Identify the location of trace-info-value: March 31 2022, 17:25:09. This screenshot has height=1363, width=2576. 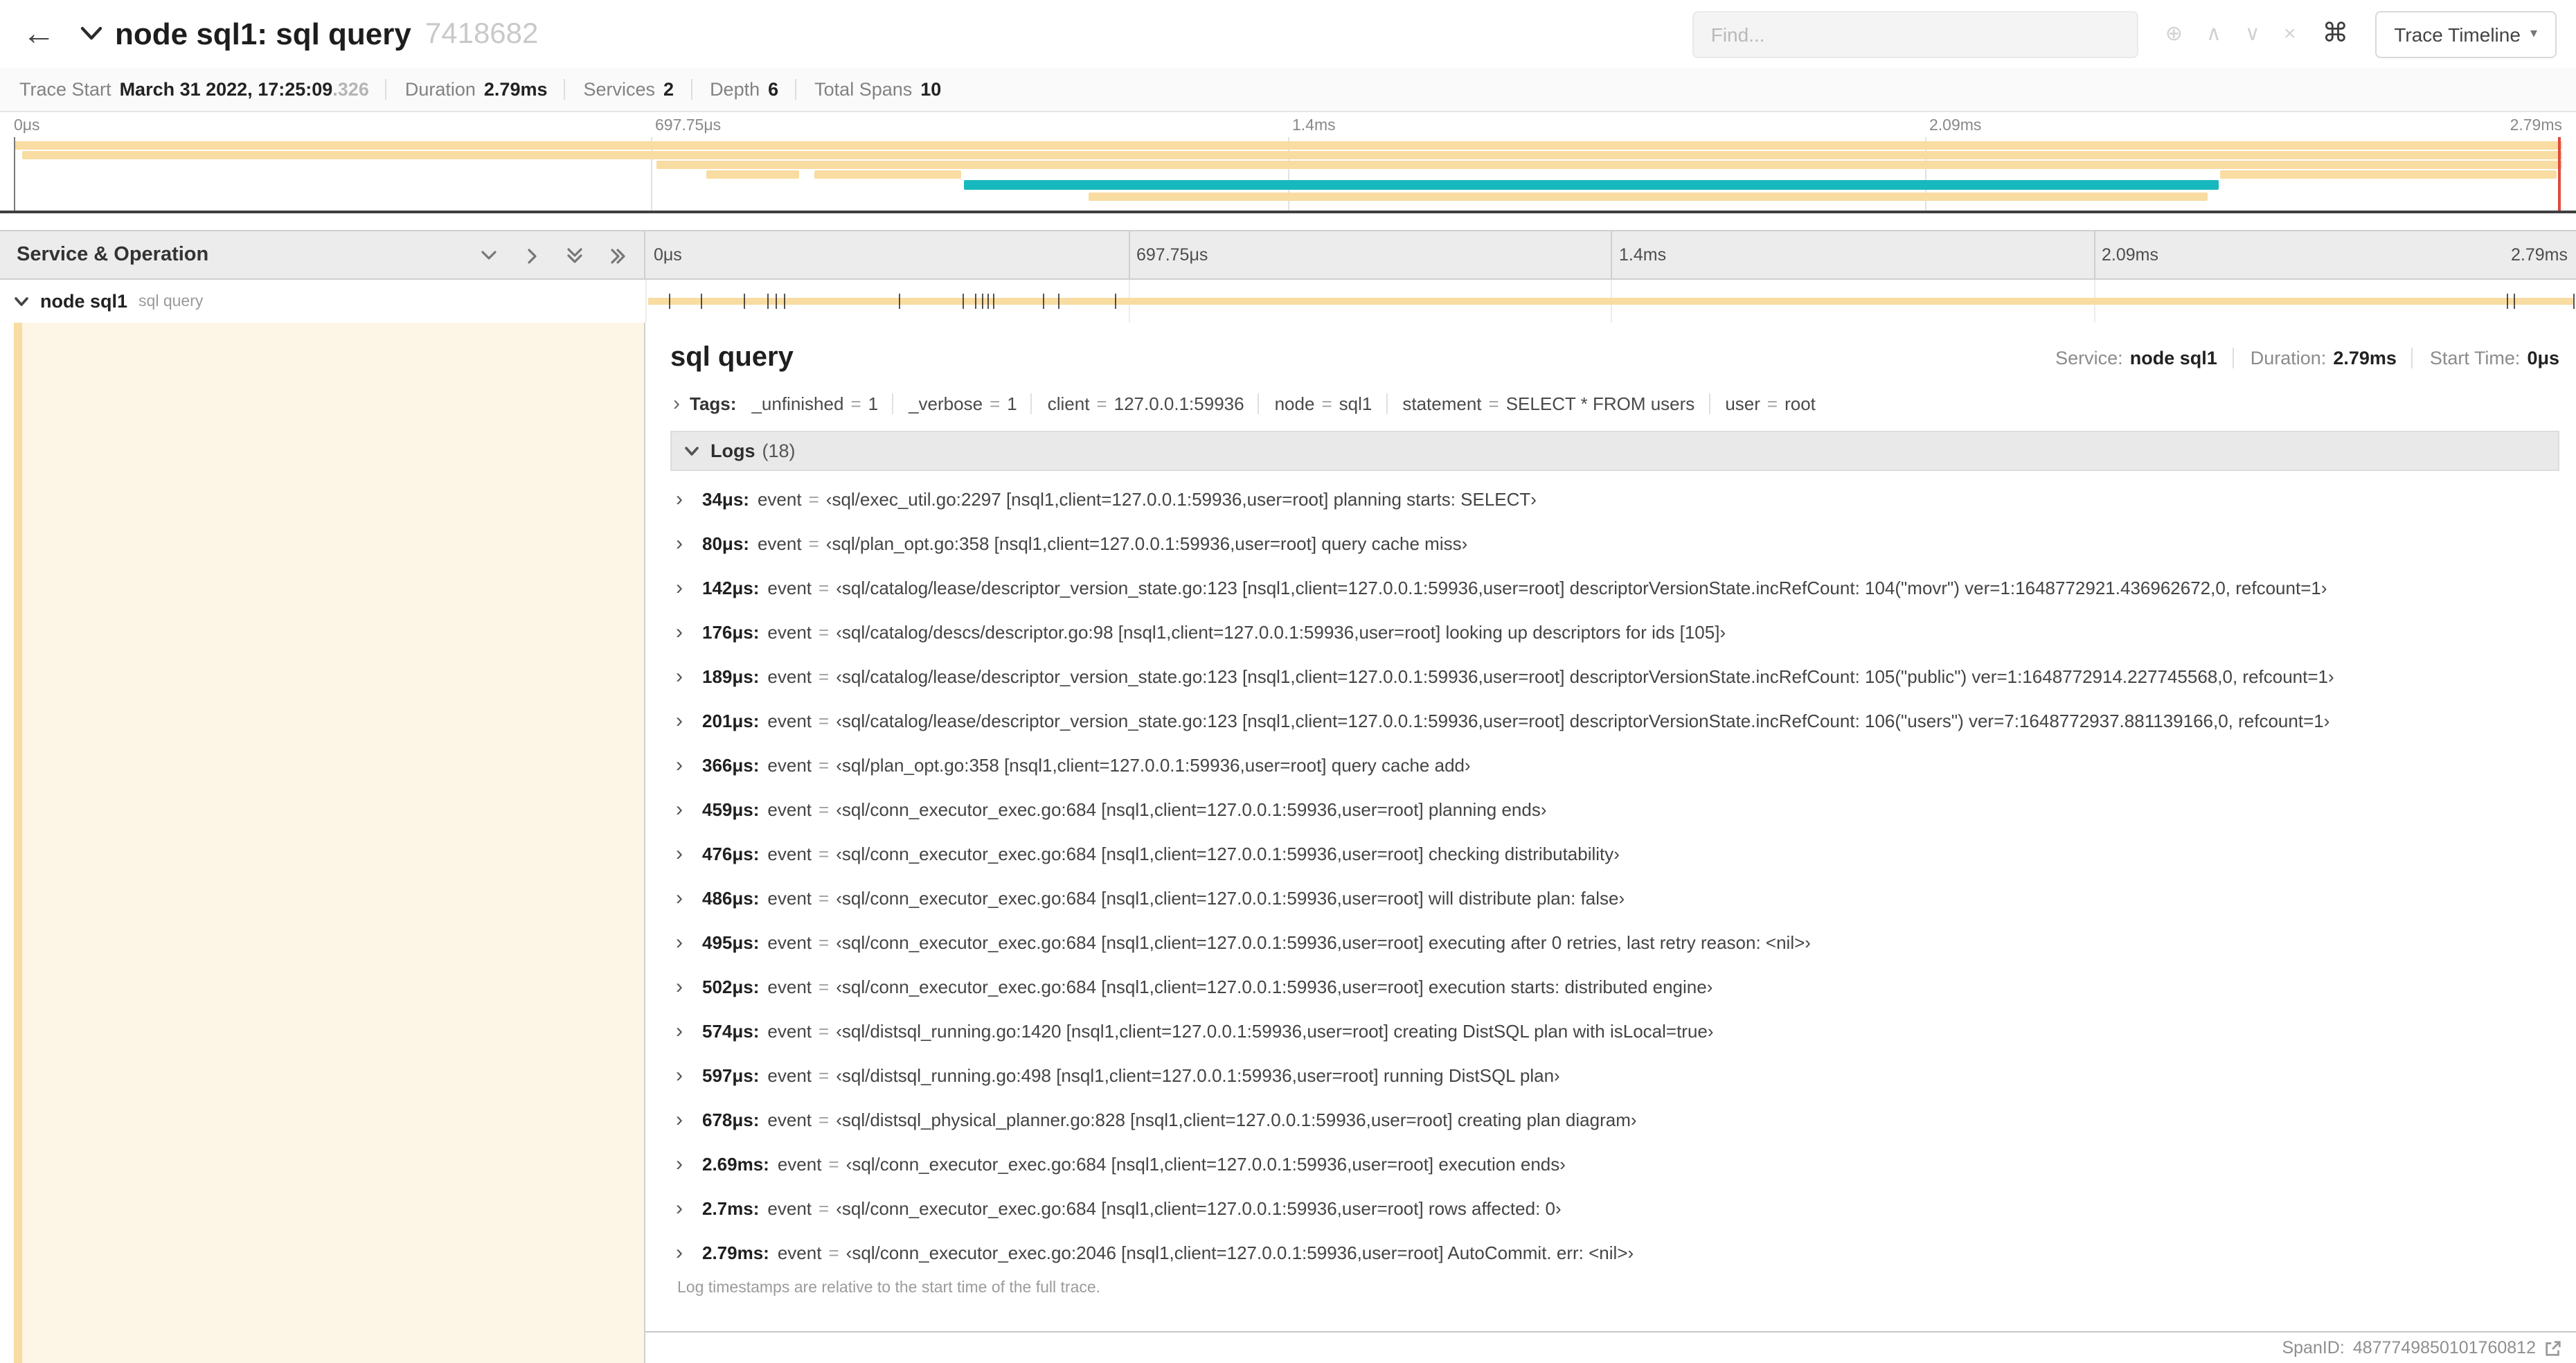
(226, 89).